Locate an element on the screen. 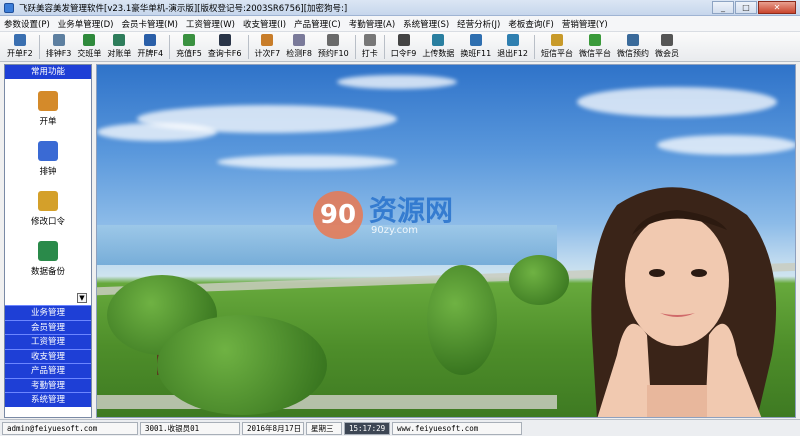 Image resolution: width=800 pixels, height=436 pixels. minimize-button: _ is located at coordinates (723, 7).